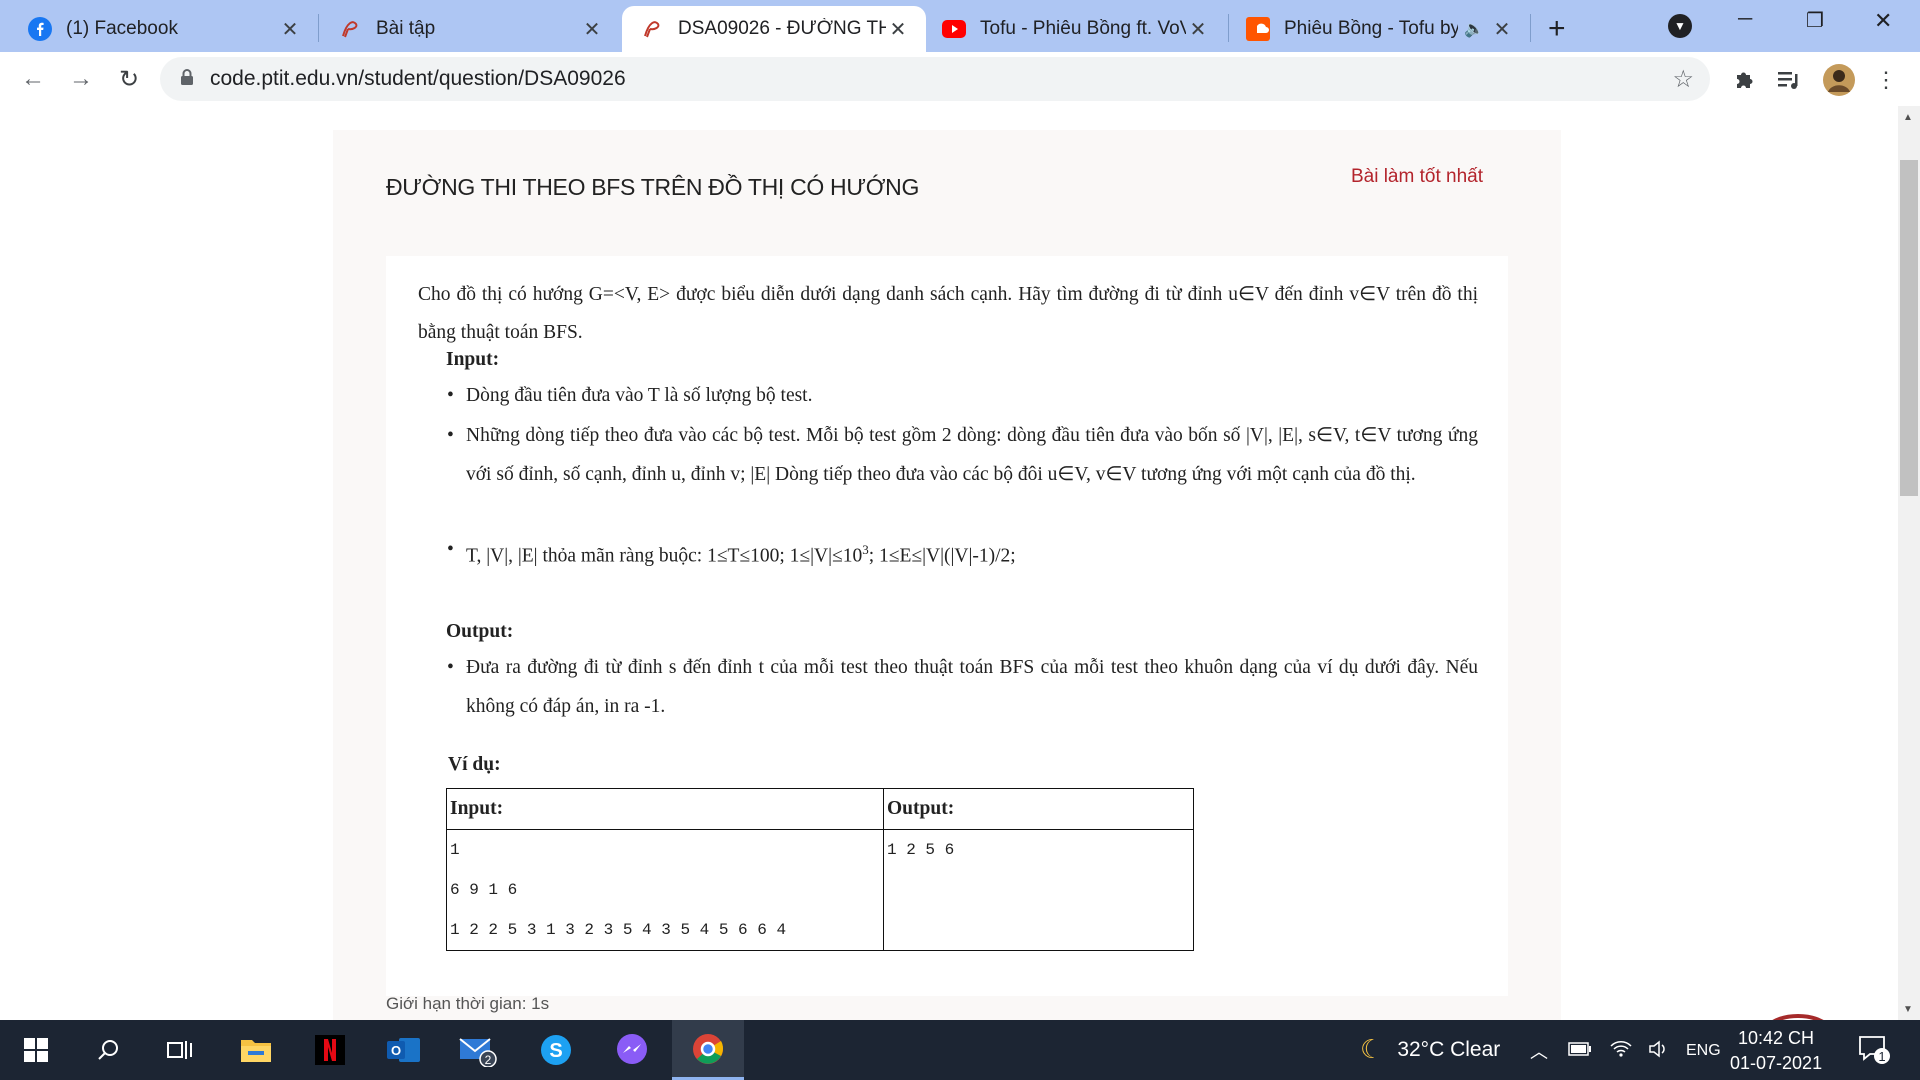 Image resolution: width=1920 pixels, height=1080 pixels. I want to click on language-indicator: ENG, so click(1703, 1051).